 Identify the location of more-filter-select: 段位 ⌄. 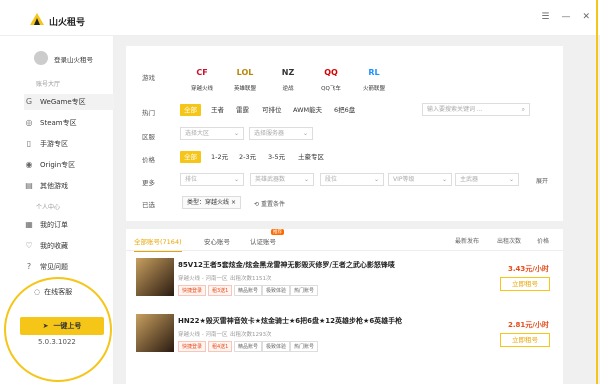
(352, 179).